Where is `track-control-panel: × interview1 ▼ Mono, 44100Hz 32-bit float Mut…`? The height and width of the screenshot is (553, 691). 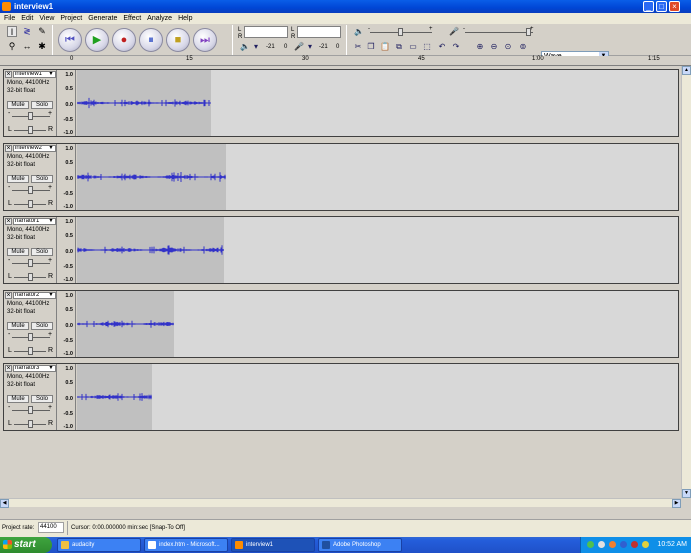
track-control-panel: × interview1 ▼ Mono, 44100Hz 32-bit float Mut… is located at coordinates (30, 103).